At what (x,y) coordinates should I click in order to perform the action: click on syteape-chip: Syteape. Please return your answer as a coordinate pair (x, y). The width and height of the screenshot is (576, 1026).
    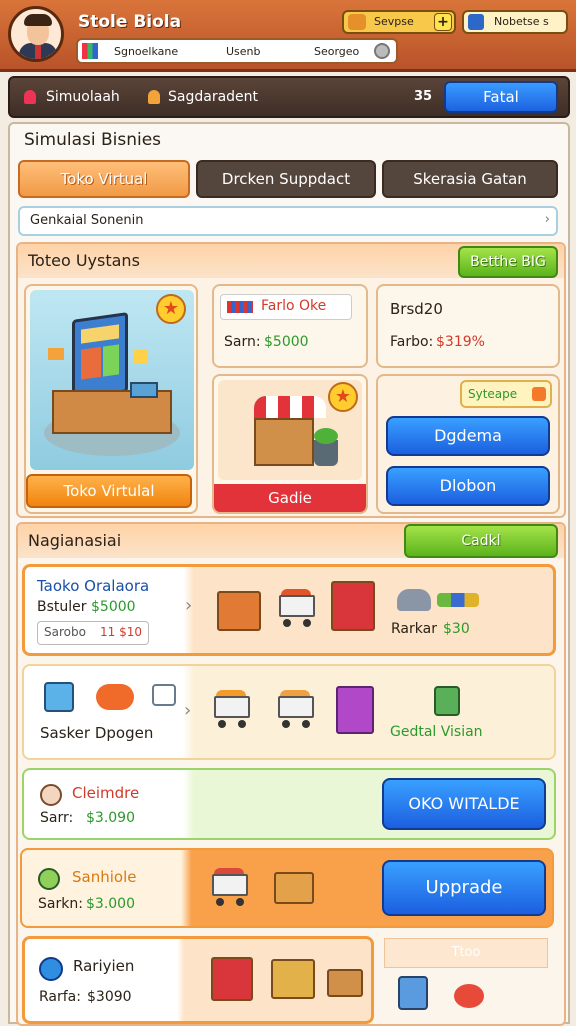
    Looking at the image, I should click on (506, 394).